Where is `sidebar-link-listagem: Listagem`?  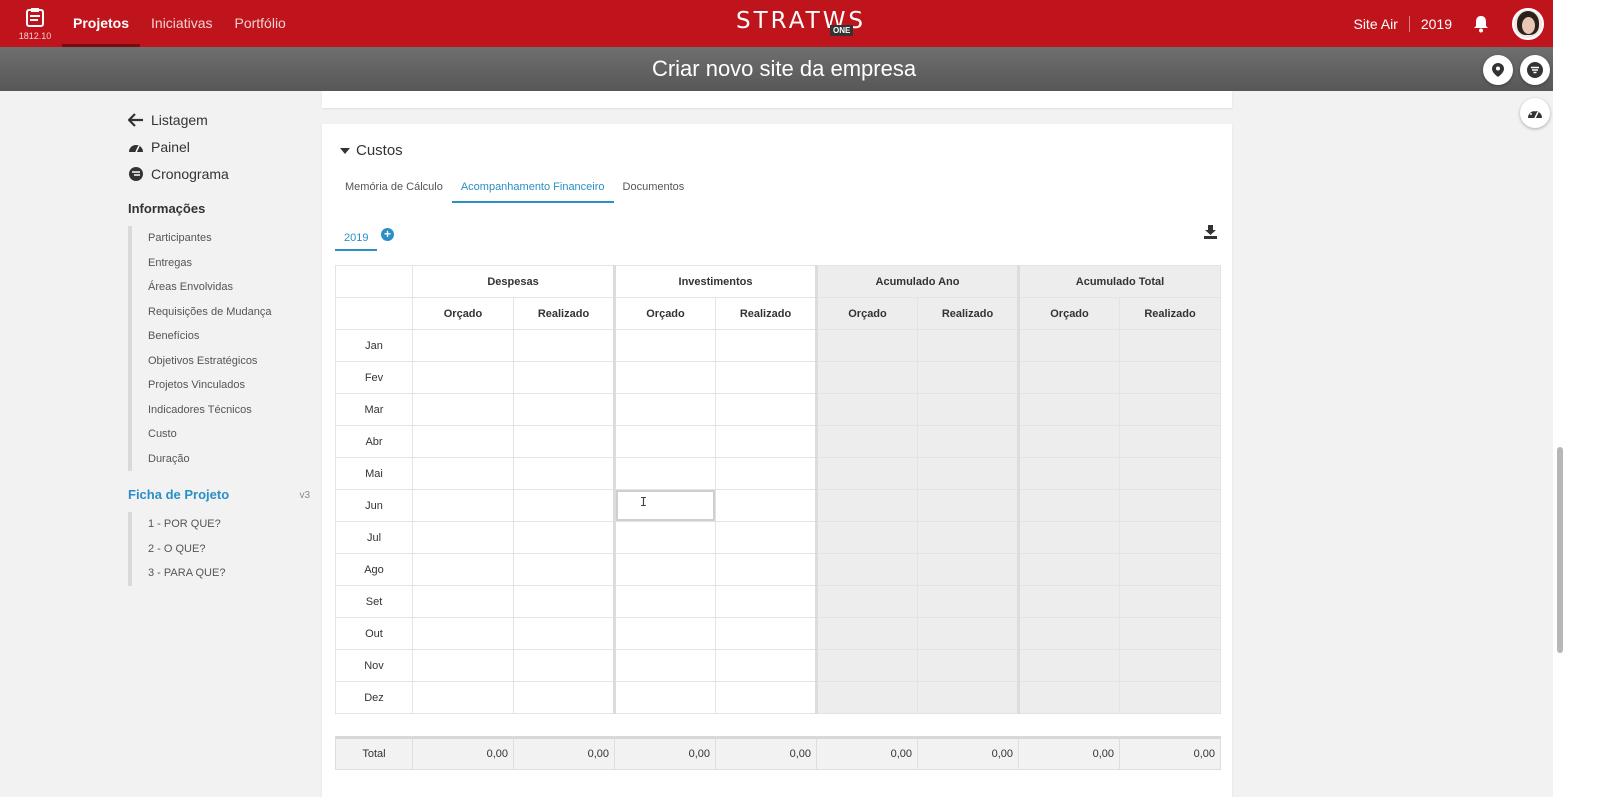
sidebar-link-listagem: Listagem is located at coordinates (219, 119).